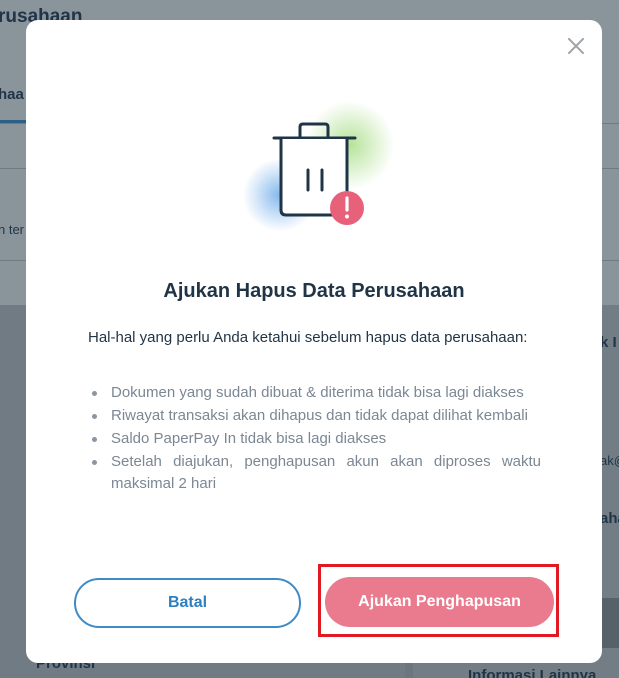 This screenshot has width=619, height=678. Describe the element at coordinates (12, 94) in the screenshot. I see `background-tab: haa` at that location.